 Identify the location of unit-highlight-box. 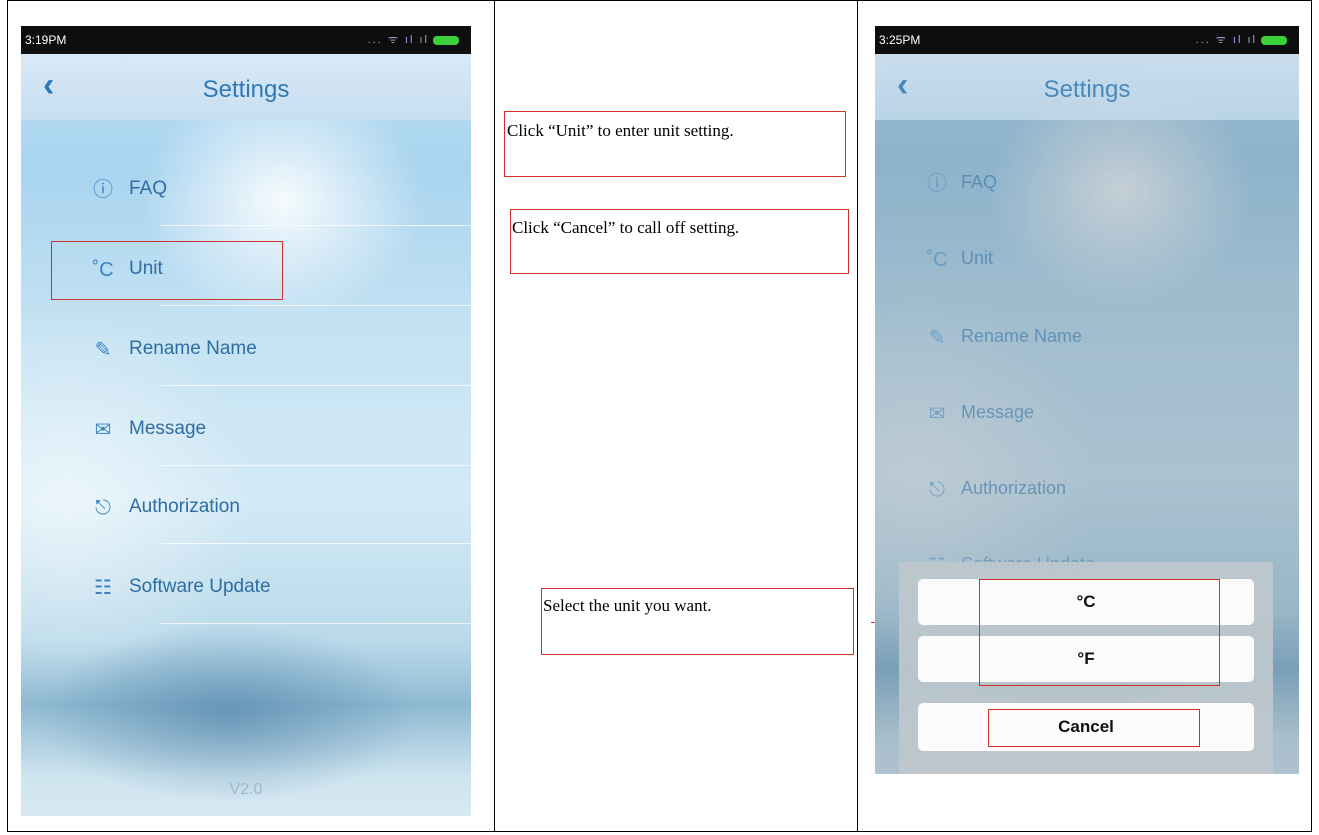
(167, 270).